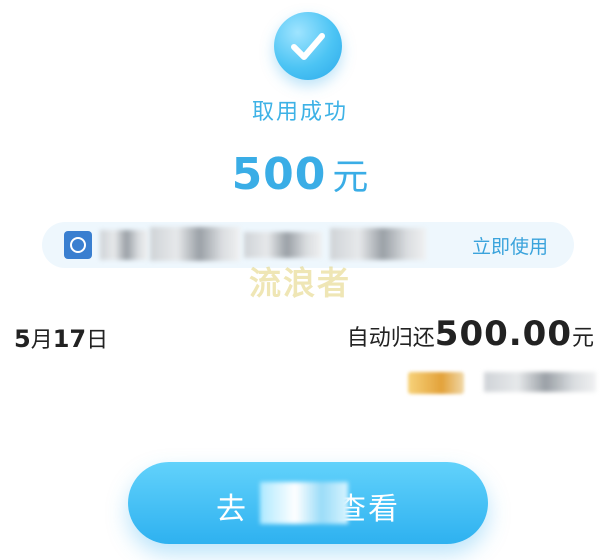  Describe the element at coordinates (582, 338) in the screenshot. I see `auto-return-unit: 元` at that location.